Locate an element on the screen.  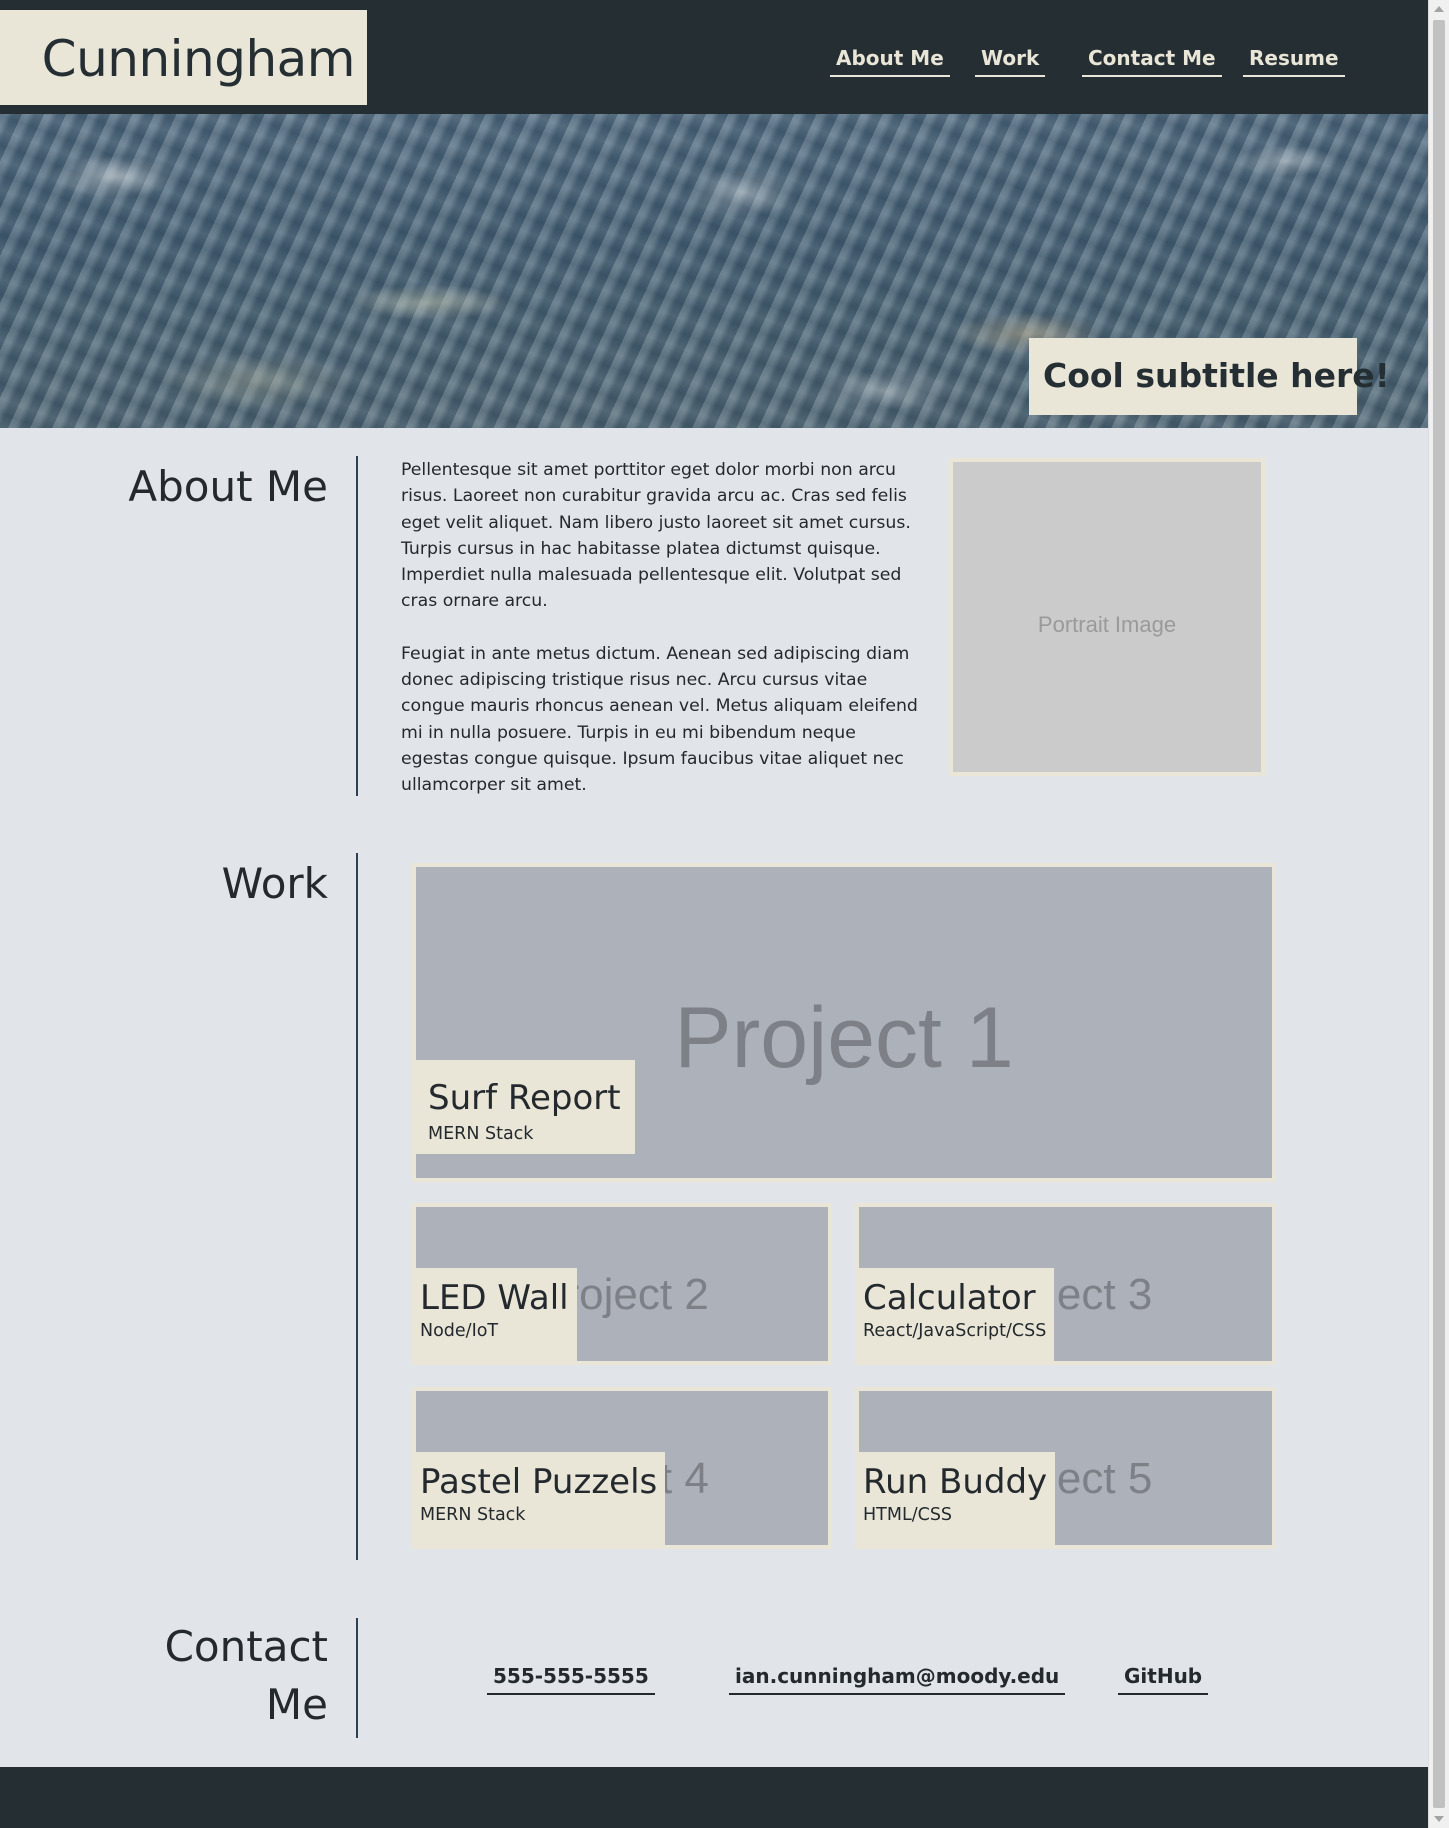
contact-heading-line: Contact is located at coordinates (246, 1646).